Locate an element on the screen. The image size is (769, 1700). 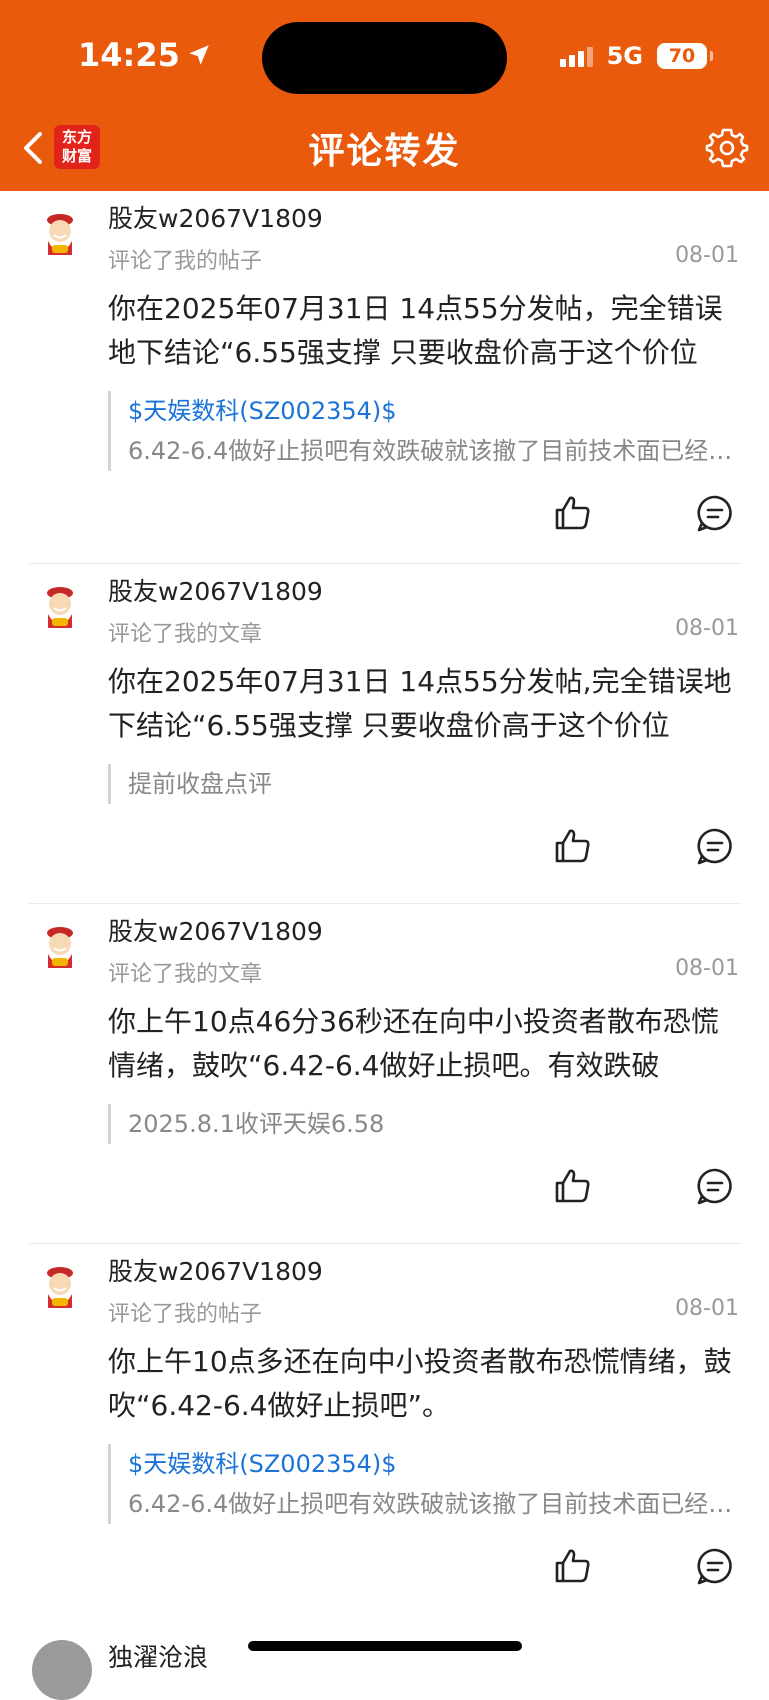
comment-body: 你上午10点多还在向中小投资者散布恐慌情绪，鼓吹“6.42-6.4做好止损吧”。 is located at coordinates (424, 1384).